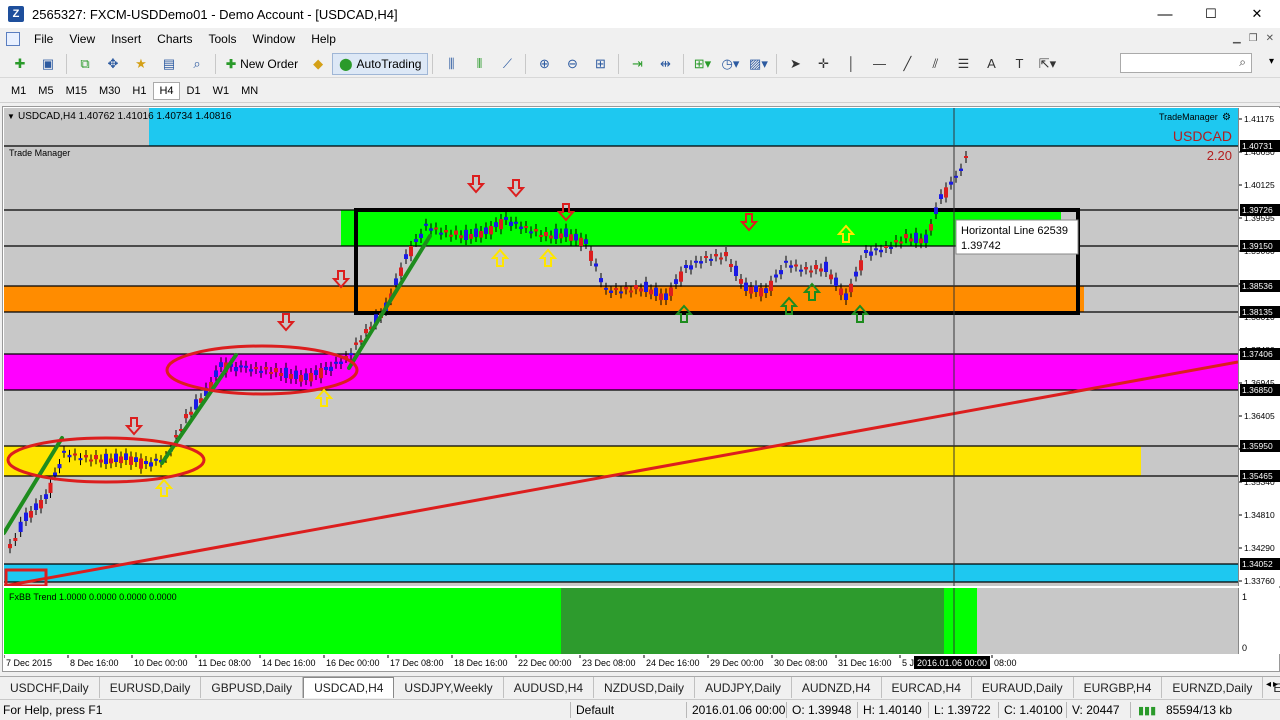 This screenshot has width=1280, height=720. Describe the element at coordinates (702, 64) in the screenshot. I see `indicators-icon: ⊞▾` at that location.